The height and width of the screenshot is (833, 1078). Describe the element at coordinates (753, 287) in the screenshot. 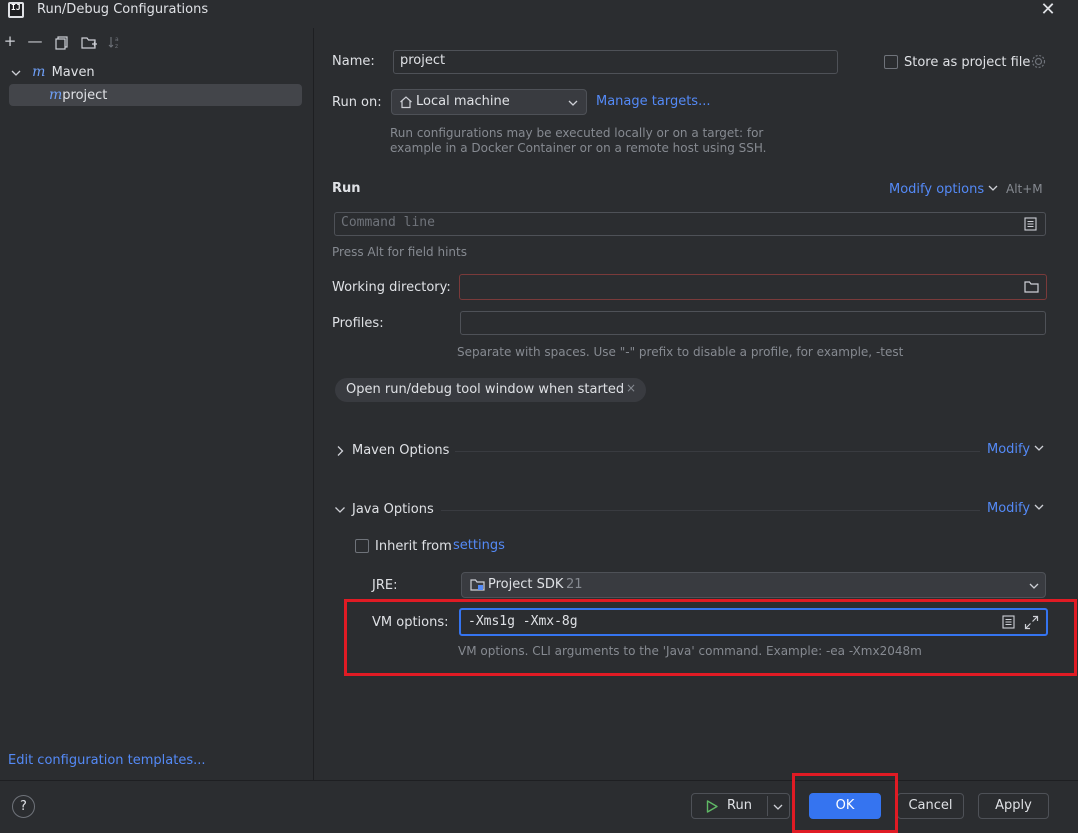

I see `working-dir-field` at that location.